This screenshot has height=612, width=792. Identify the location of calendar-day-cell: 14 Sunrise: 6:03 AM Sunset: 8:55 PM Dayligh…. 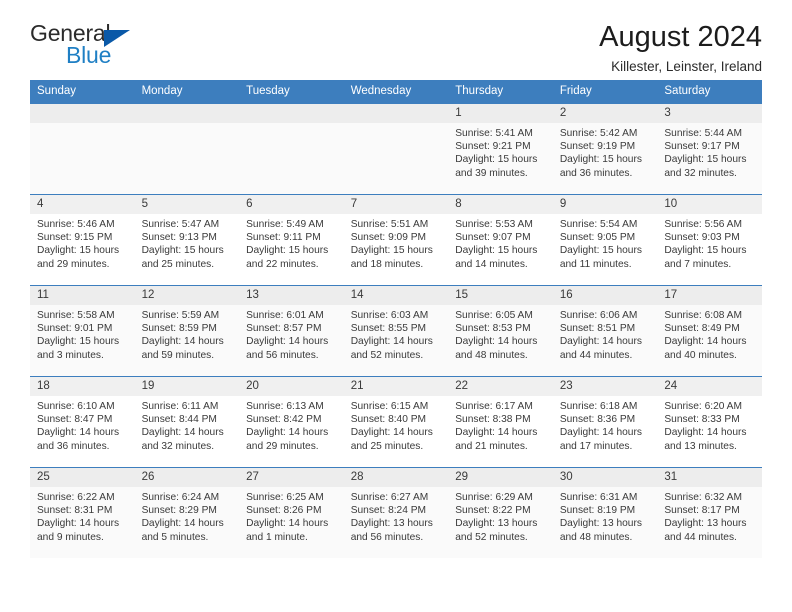
(396, 331).